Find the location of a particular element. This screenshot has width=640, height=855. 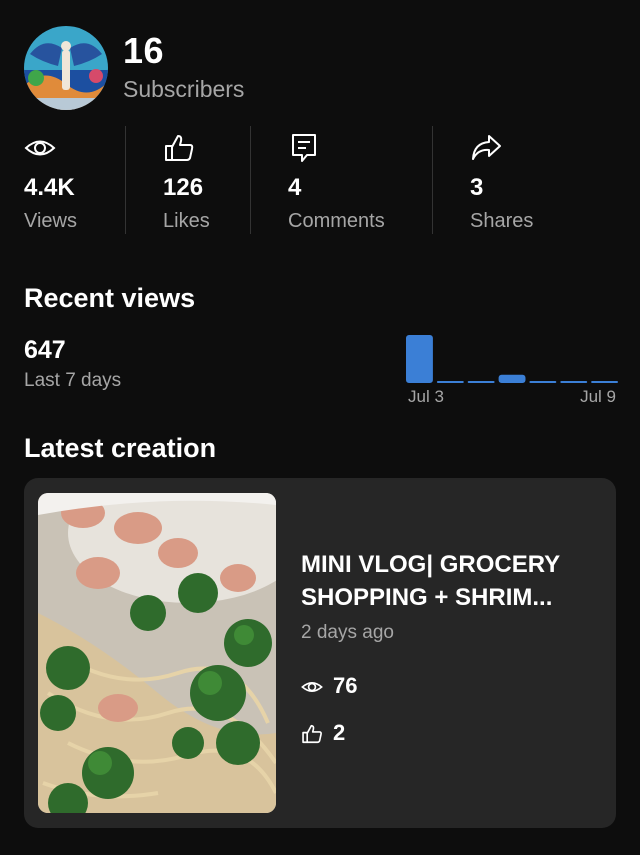

shares-value: 3 is located at coordinates (477, 187).